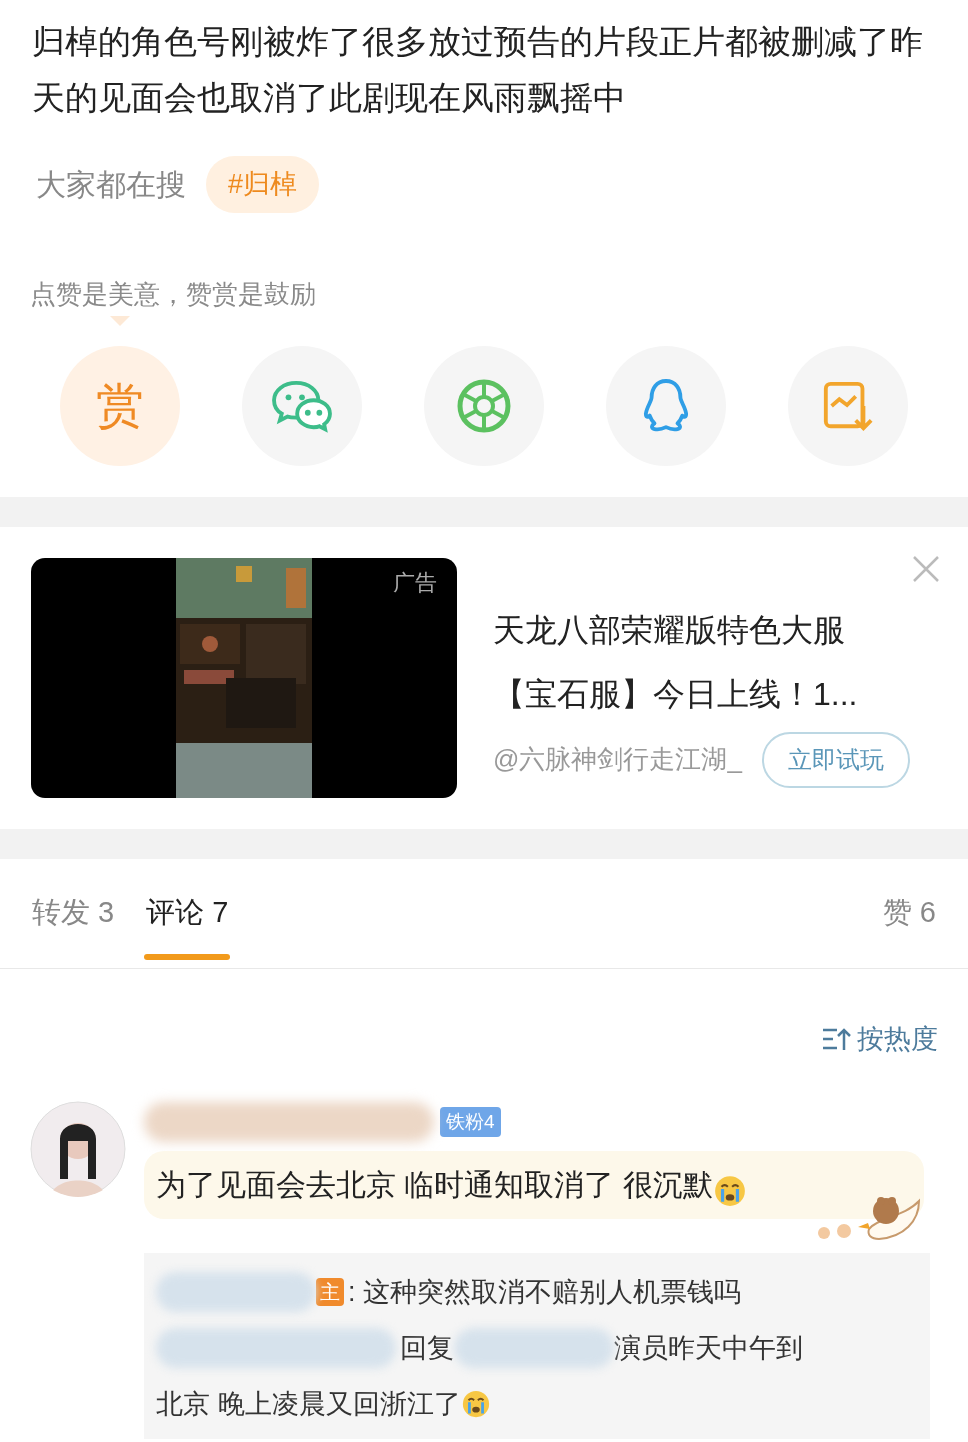  I want to click on trending-label: 大家都在搜, so click(111, 184).